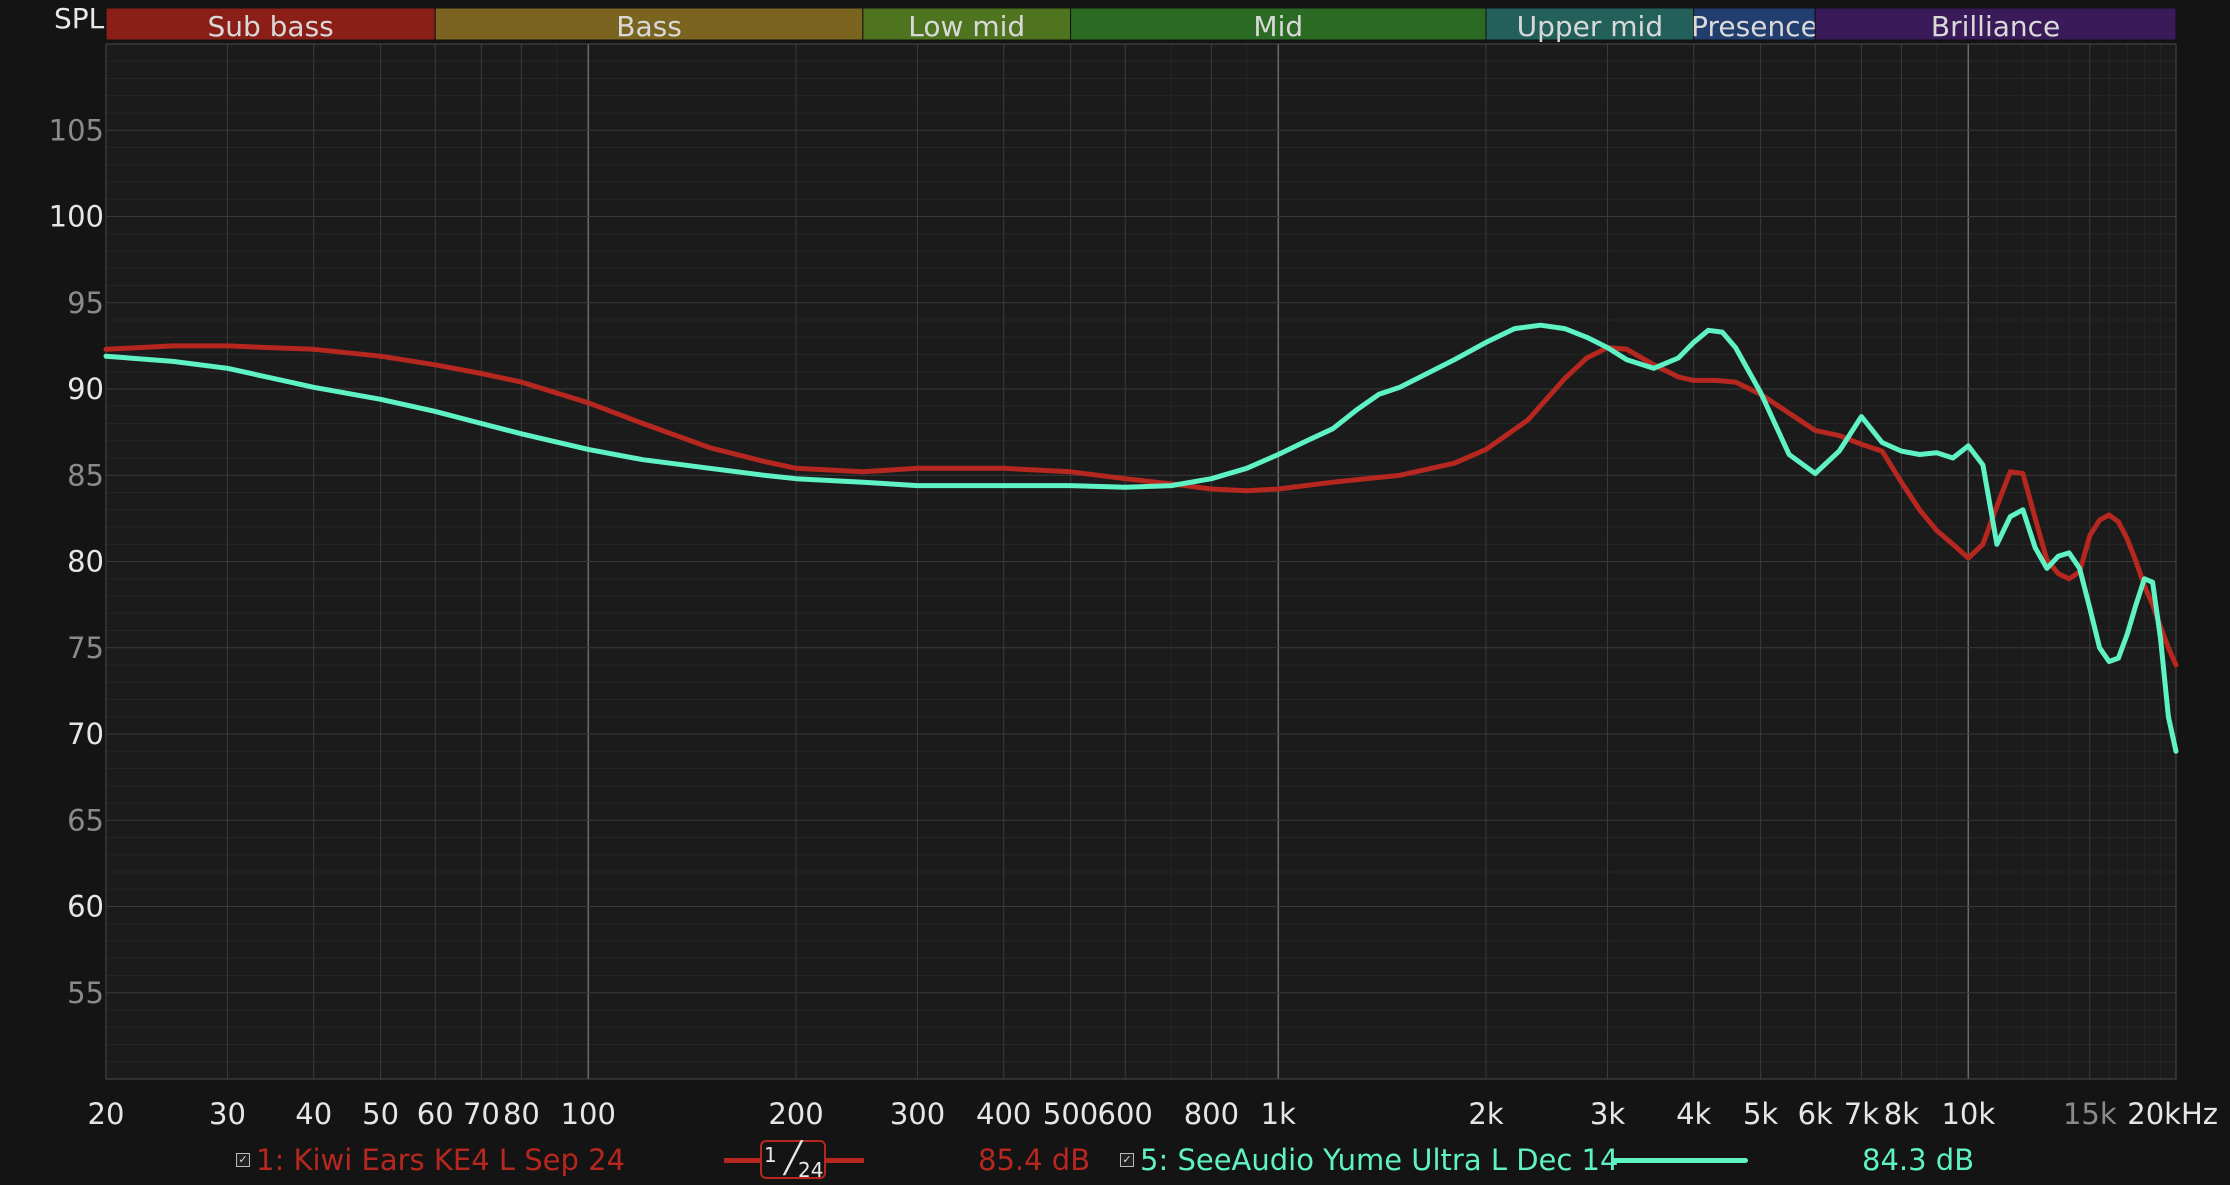 The image size is (2230, 1185). I want to click on series-2-level: 84.3 dB, so click(1918, 1160).